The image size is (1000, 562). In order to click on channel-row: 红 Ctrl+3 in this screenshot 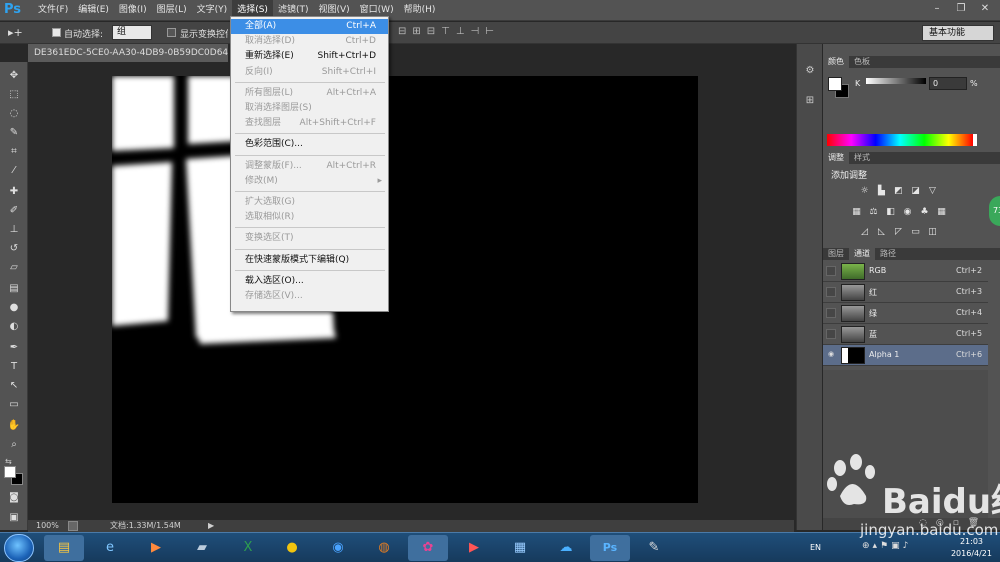, I will do `click(905, 292)`.